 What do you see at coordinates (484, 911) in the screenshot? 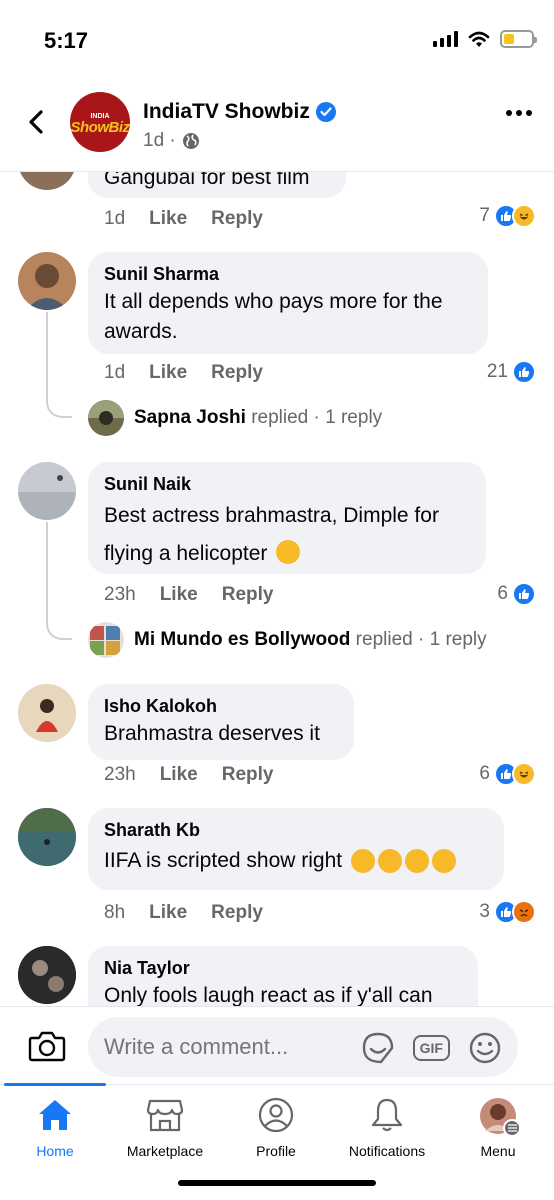
I see `reaction-count: 3` at bounding box center [484, 911].